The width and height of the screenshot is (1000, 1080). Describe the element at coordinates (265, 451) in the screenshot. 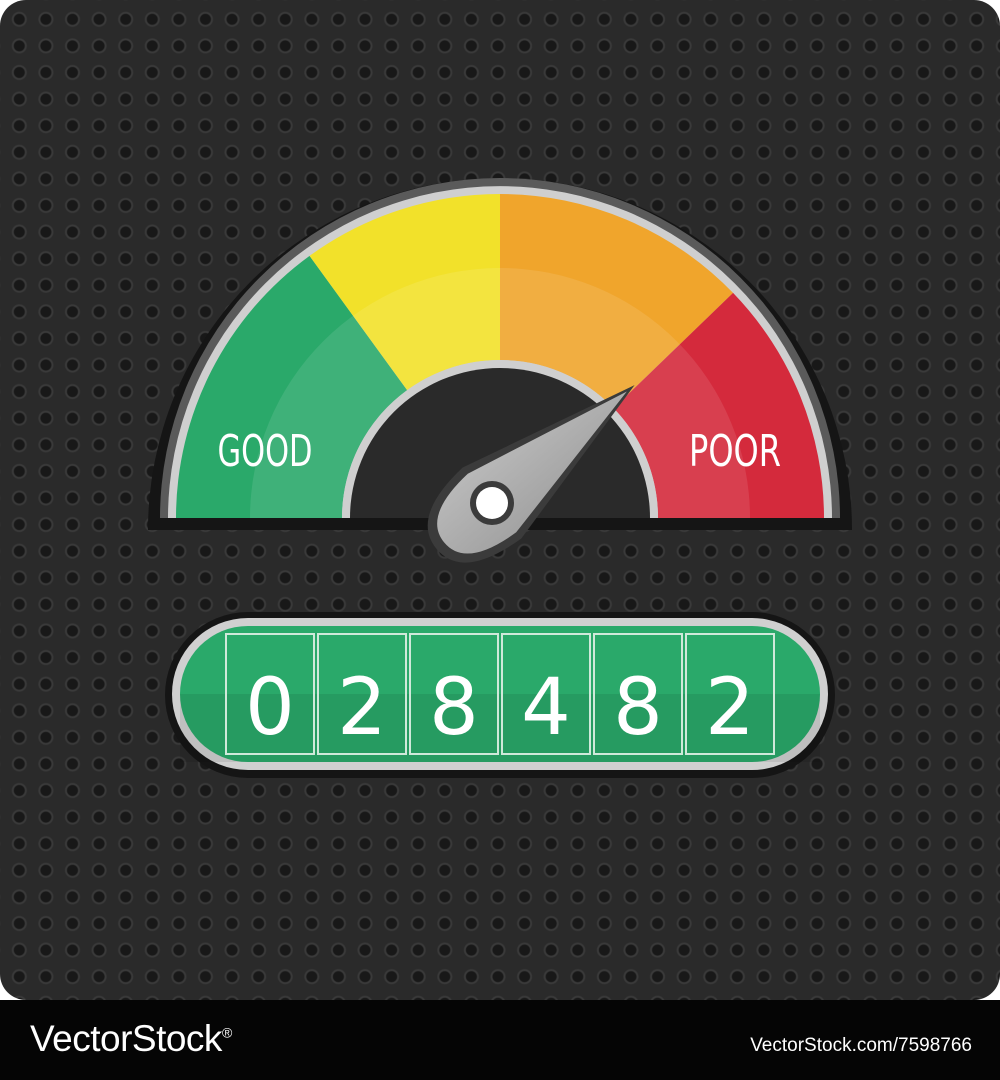

I see `gauge-label-good: GOOD` at that location.